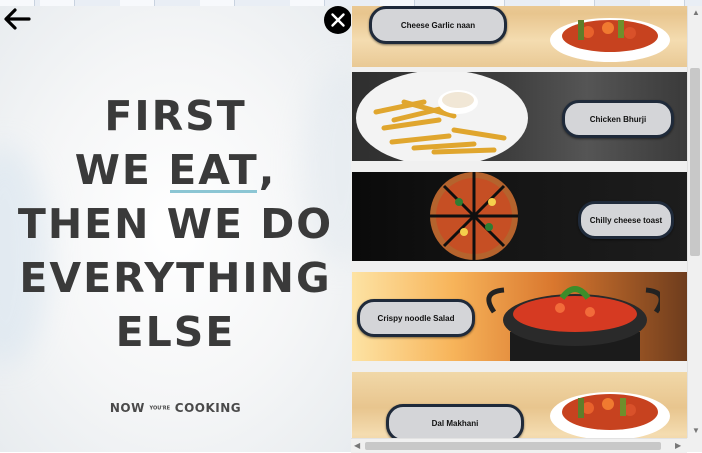  What do you see at coordinates (474, 216) in the screenshot?
I see `pizza-illustration` at bounding box center [474, 216].